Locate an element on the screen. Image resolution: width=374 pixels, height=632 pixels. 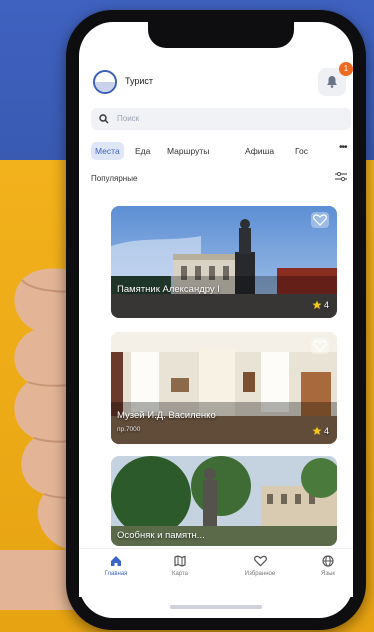
card-title: Музей И.Д. Василенко is located at coordinates (166, 415).